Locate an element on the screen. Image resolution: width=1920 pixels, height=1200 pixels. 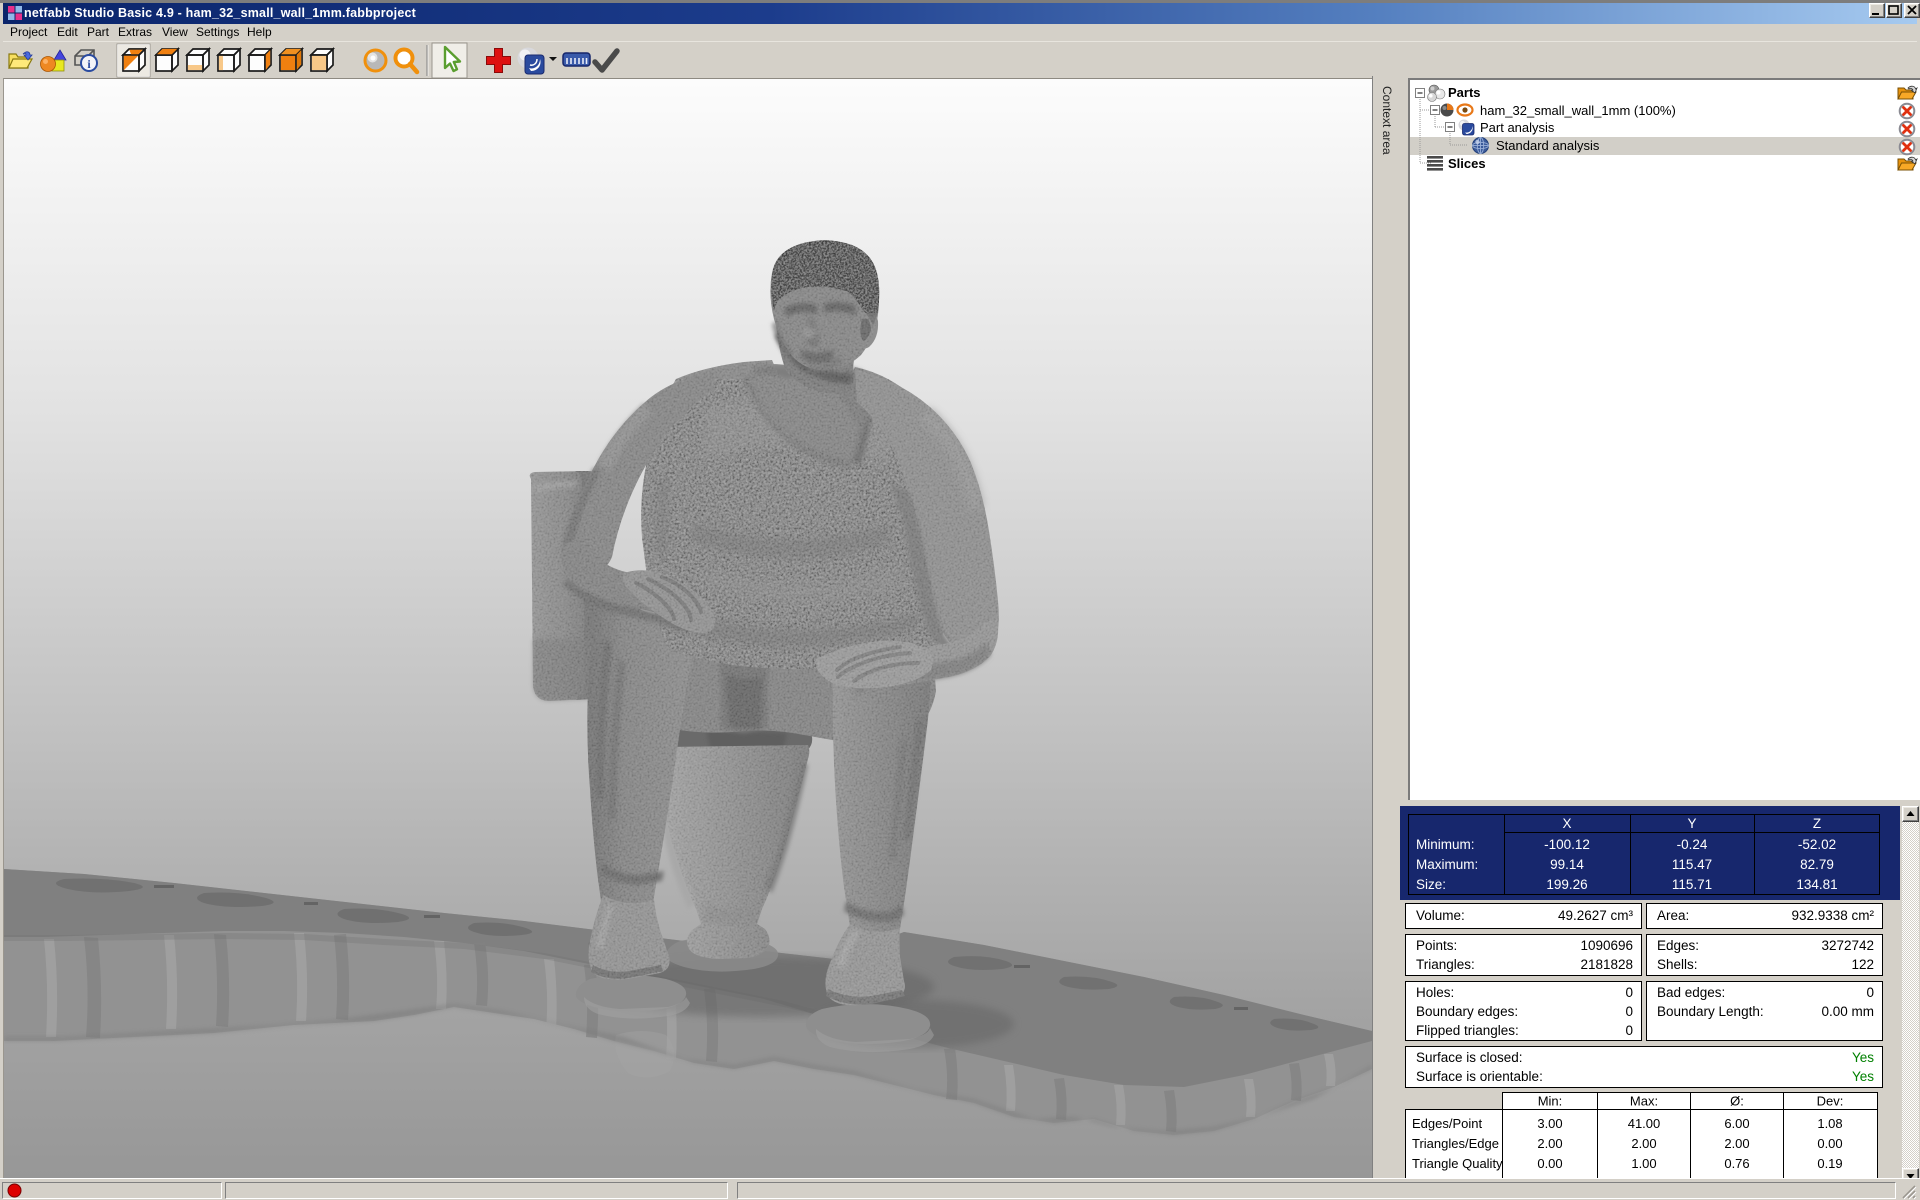
svg-text: 99.14 is located at coordinates (1567, 864).